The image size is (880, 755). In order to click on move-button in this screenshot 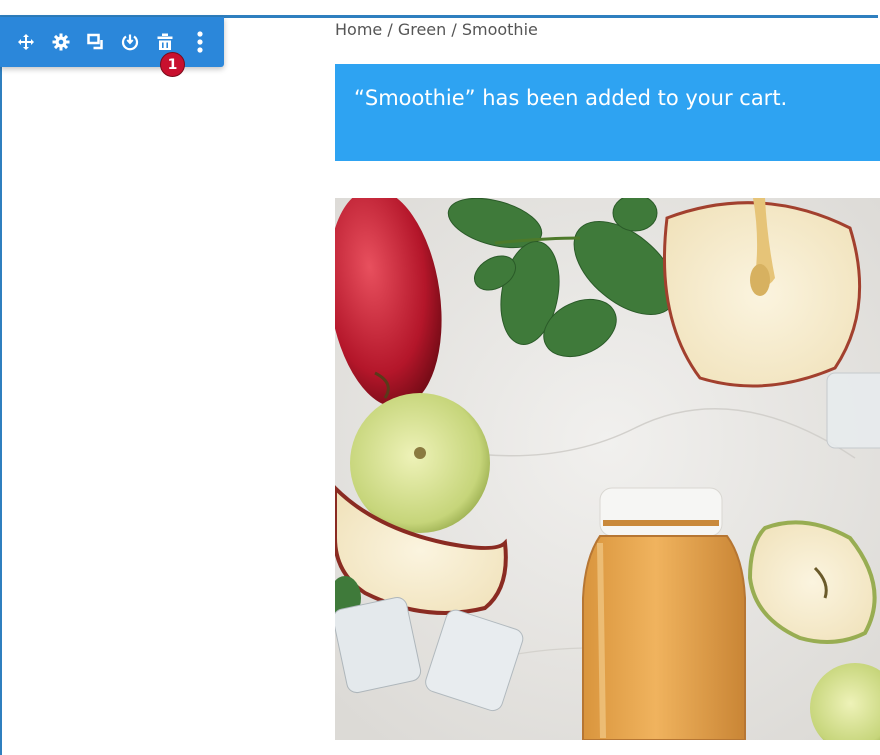, I will do `click(26, 42)`.